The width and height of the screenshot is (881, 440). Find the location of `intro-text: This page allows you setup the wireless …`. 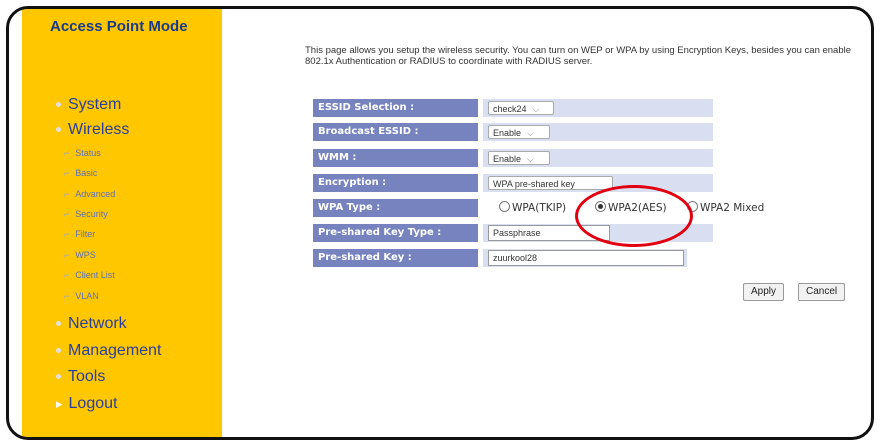

intro-text: This page allows you setup the wireless … is located at coordinates (578, 56).